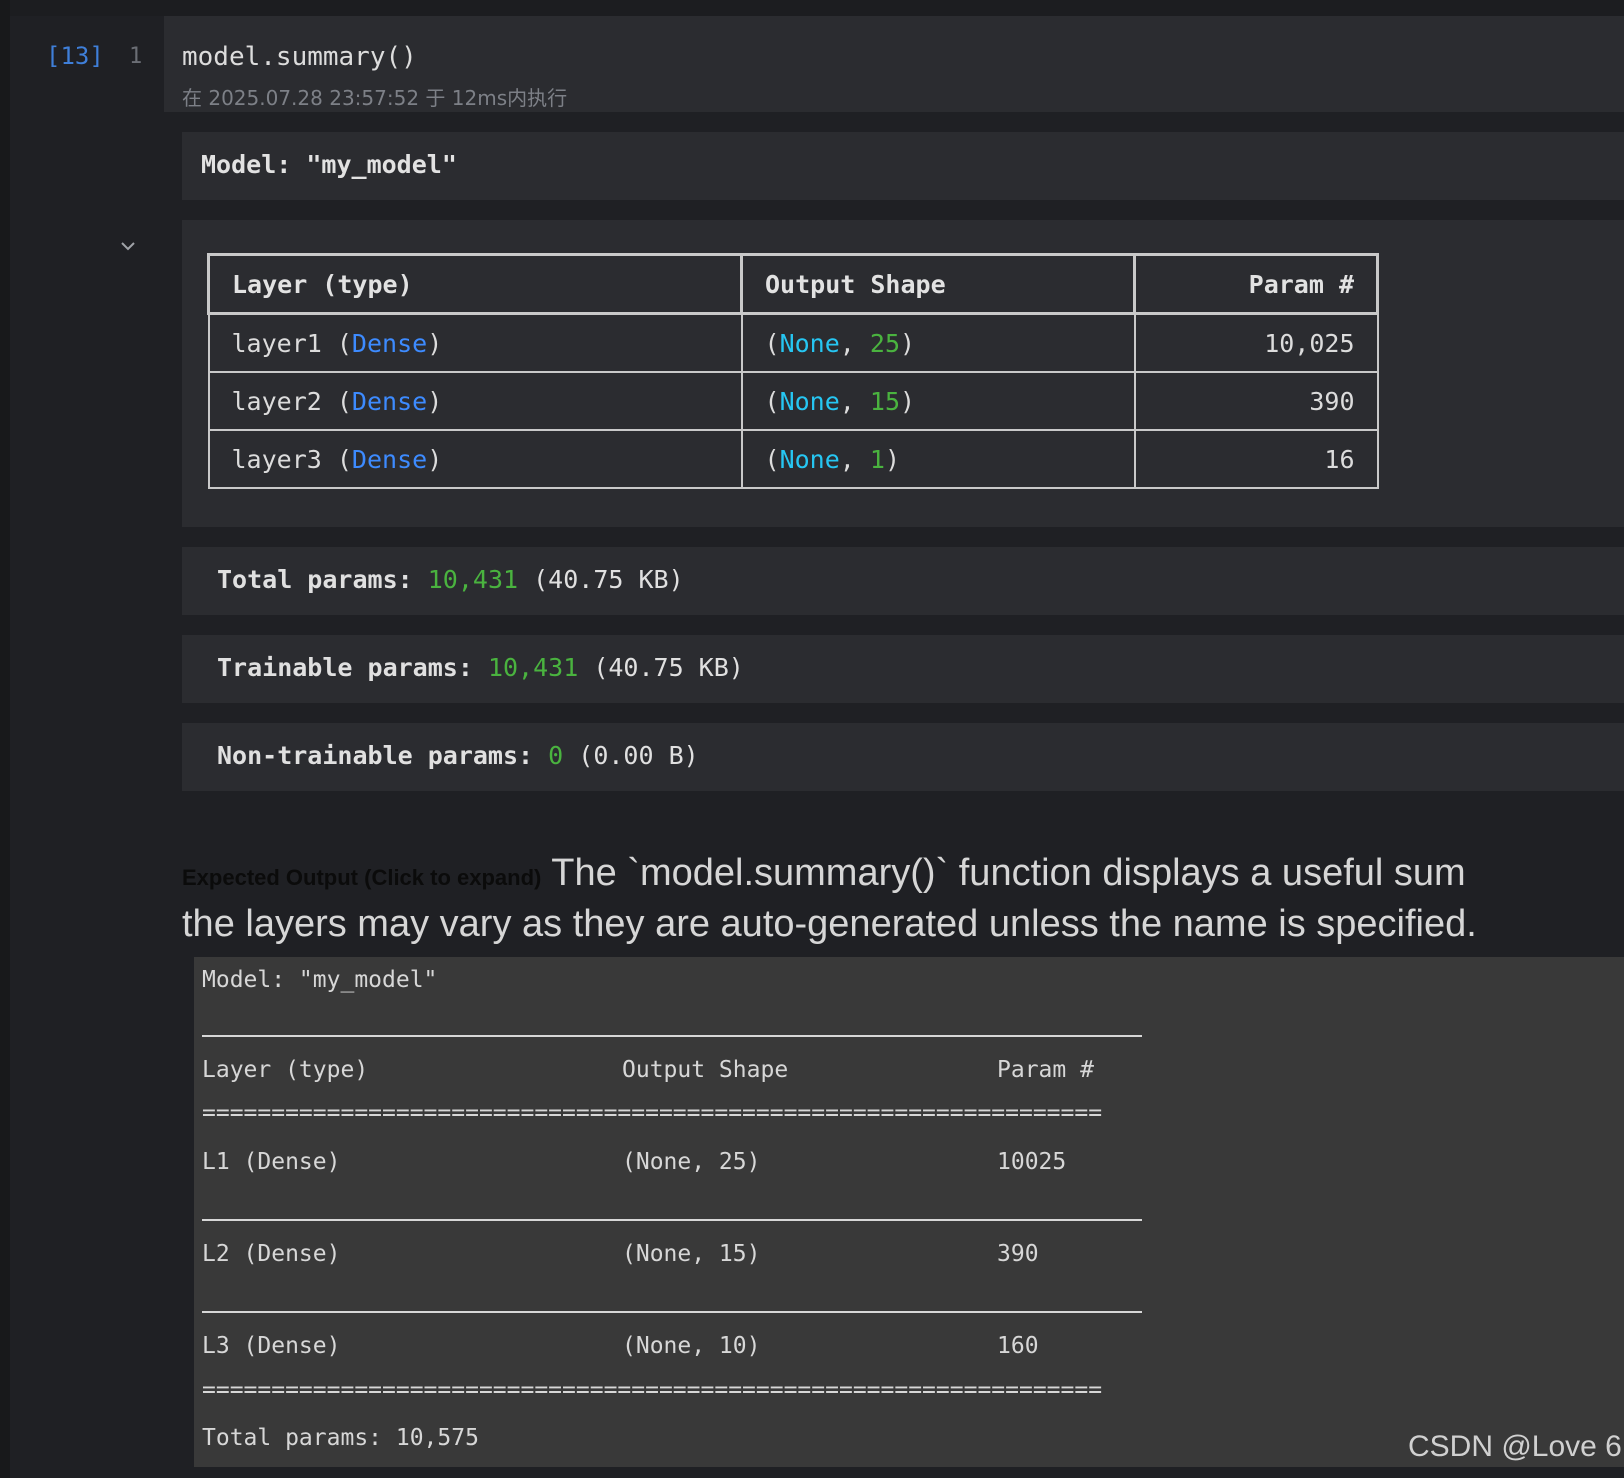 This screenshot has height=1478, width=1624. I want to click on layer-cell: layer1 (Dense), so click(475, 342).